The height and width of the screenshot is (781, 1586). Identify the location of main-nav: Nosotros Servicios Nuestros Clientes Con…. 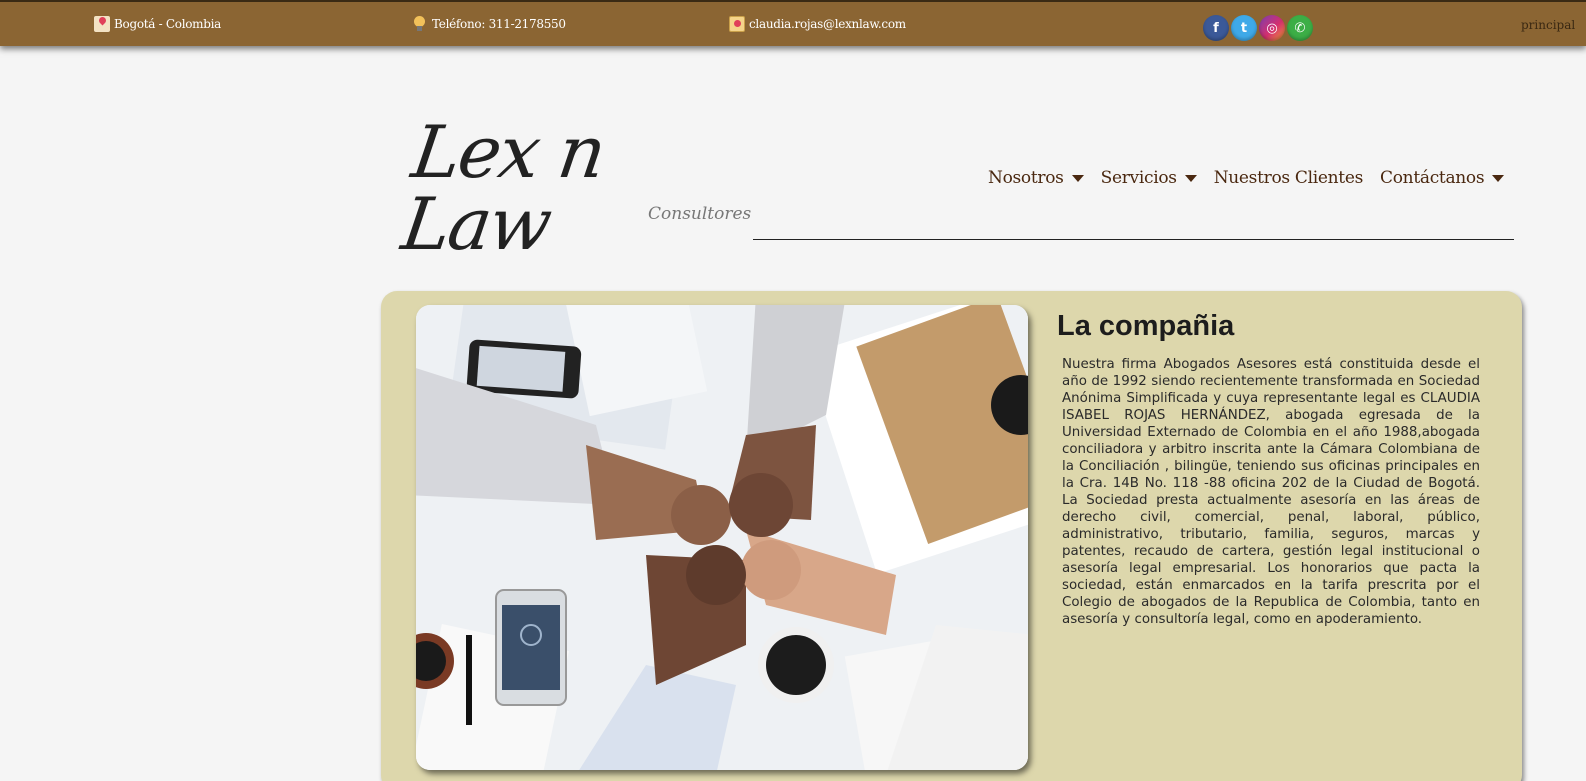
(1246, 178).